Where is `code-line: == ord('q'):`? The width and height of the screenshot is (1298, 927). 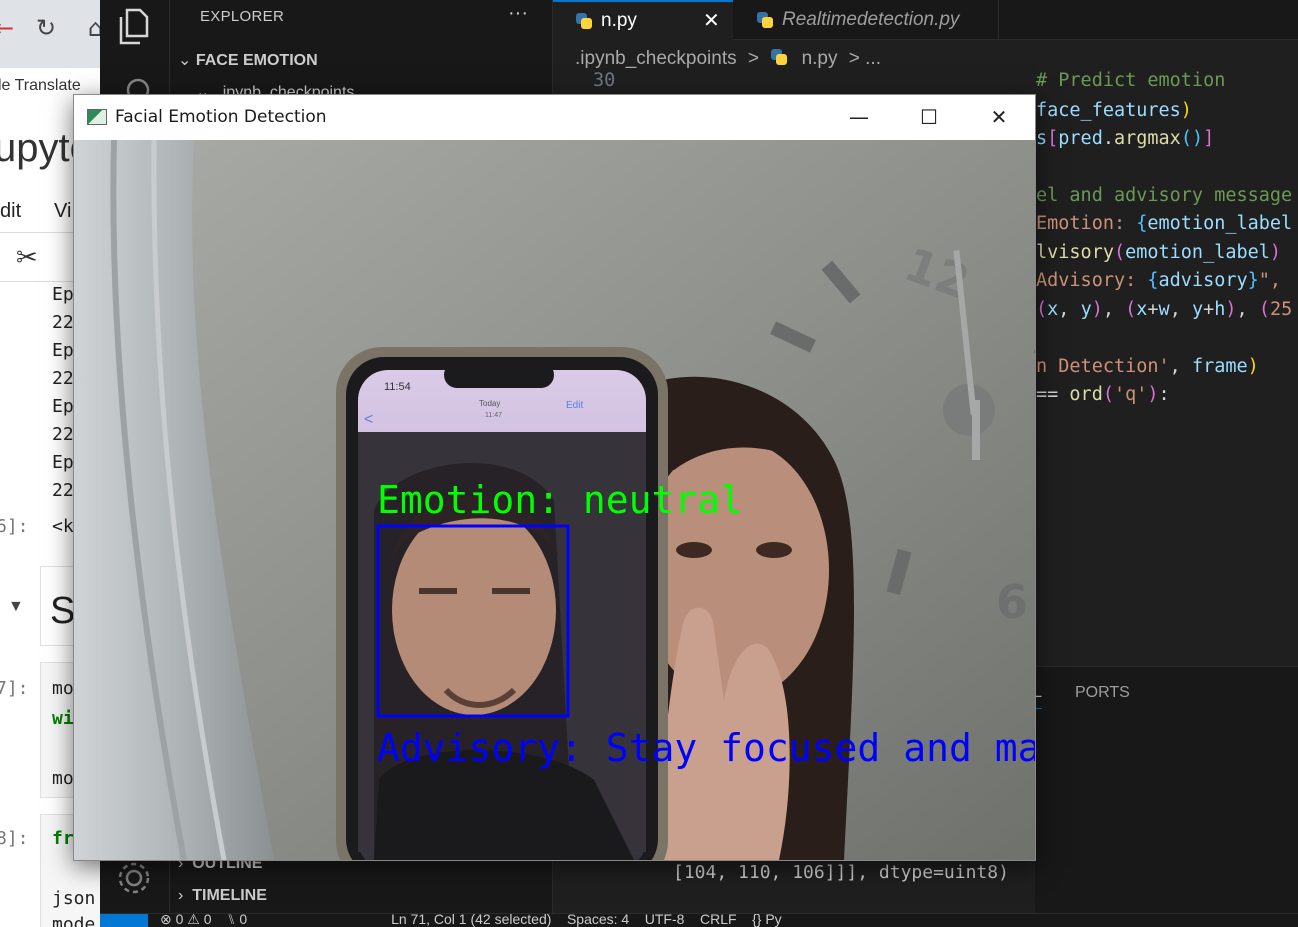
code-line: == ord('q'): is located at coordinates (1103, 394).